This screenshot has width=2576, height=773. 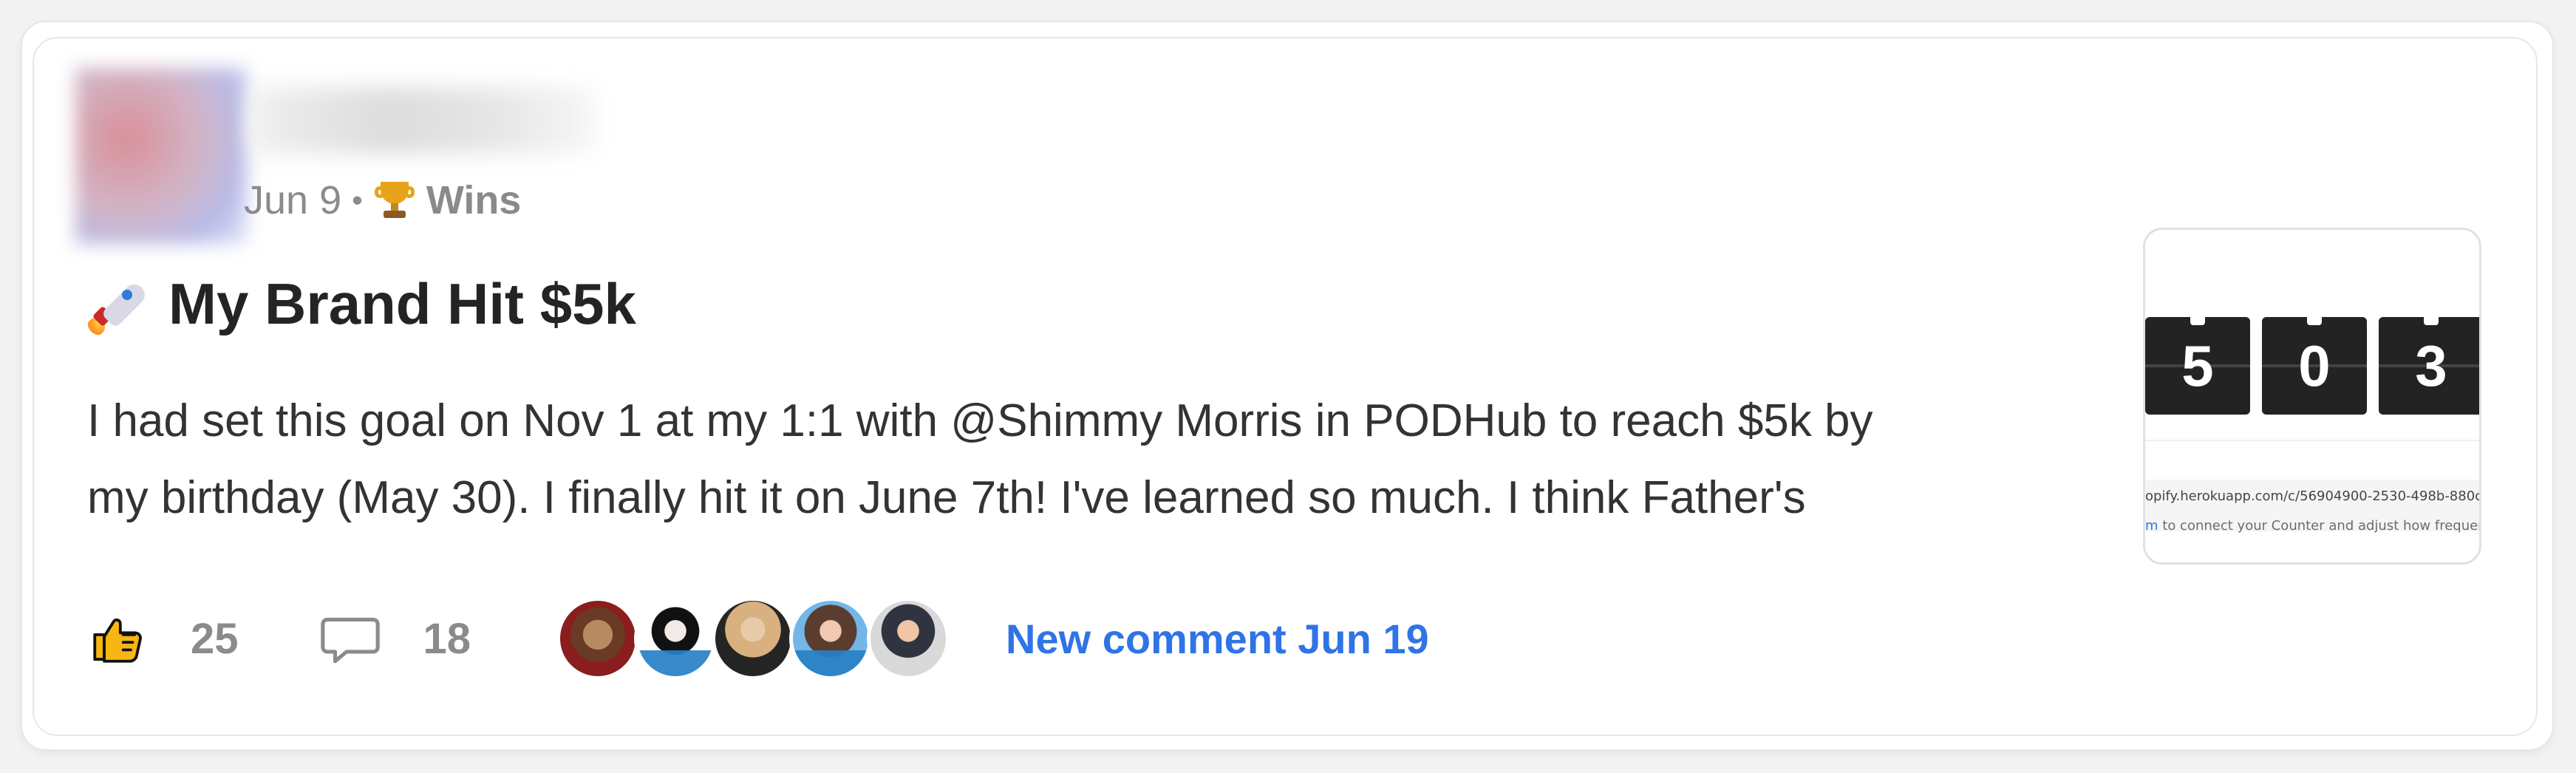 I want to click on counter-digit: 5, so click(x=2197, y=366).